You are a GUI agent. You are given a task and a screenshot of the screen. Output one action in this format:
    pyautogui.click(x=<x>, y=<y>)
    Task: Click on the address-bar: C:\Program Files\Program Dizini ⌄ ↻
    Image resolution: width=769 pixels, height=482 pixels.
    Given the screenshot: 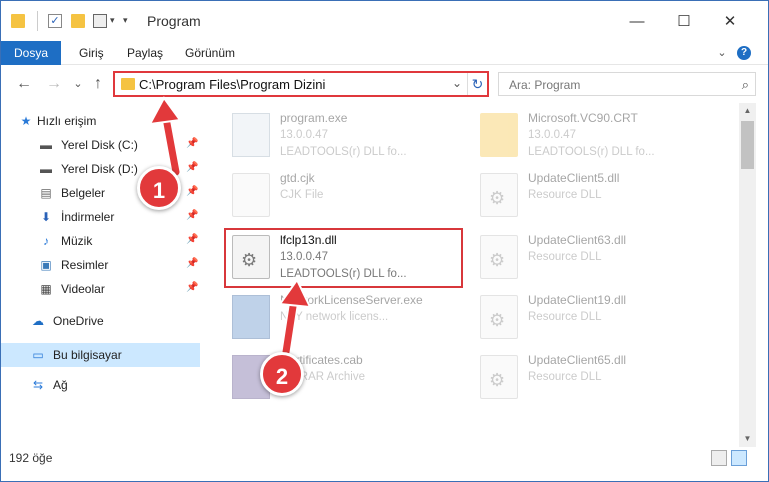 What is the action you would take?
    pyautogui.click(x=301, y=84)
    